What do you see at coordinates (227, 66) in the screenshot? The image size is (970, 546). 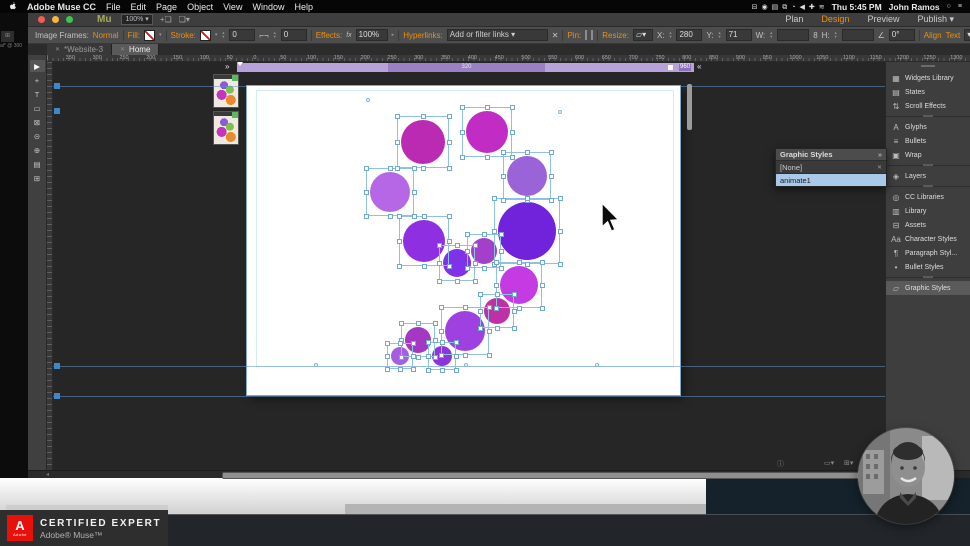 I see `breakpoint-left-chevron: »` at bounding box center [227, 66].